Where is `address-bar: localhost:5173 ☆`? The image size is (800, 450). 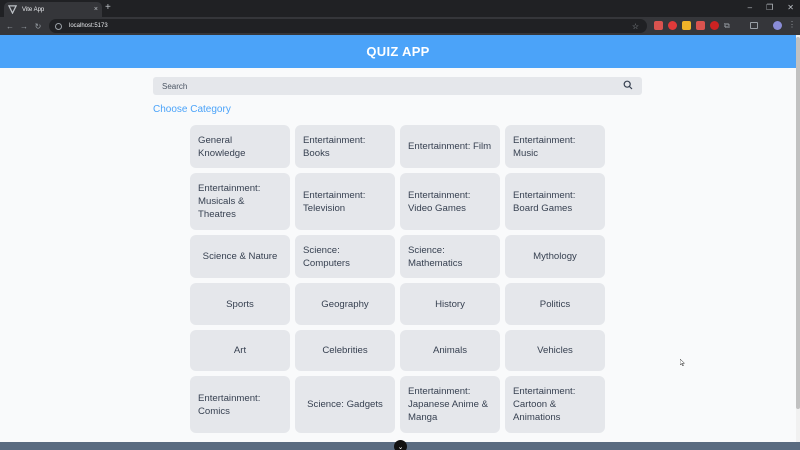
address-bar: localhost:5173 ☆ is located at coordinates (348, 26).